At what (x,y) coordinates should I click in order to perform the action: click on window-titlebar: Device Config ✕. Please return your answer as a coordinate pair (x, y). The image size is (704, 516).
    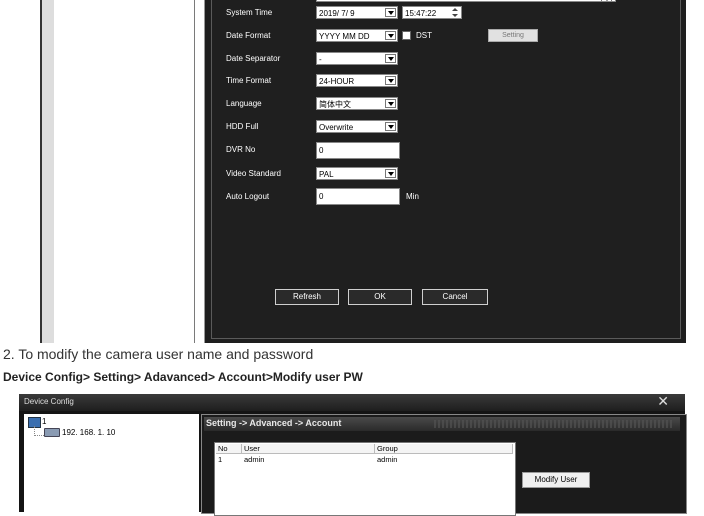
    Looking at the image, I should click on (352, 402).